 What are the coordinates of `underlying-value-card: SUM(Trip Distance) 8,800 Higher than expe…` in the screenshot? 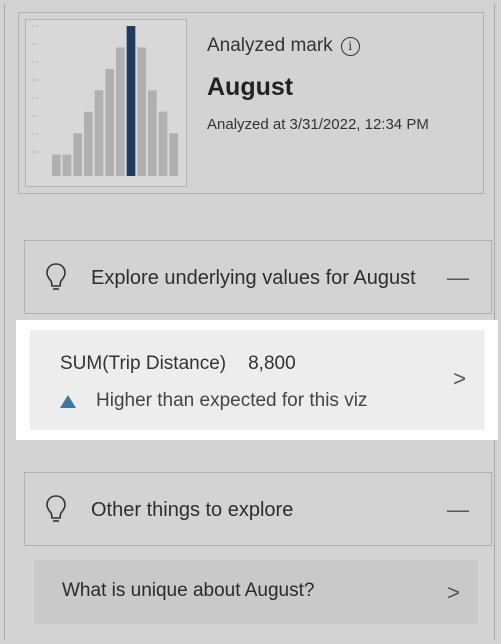 It's located at (257, 380).